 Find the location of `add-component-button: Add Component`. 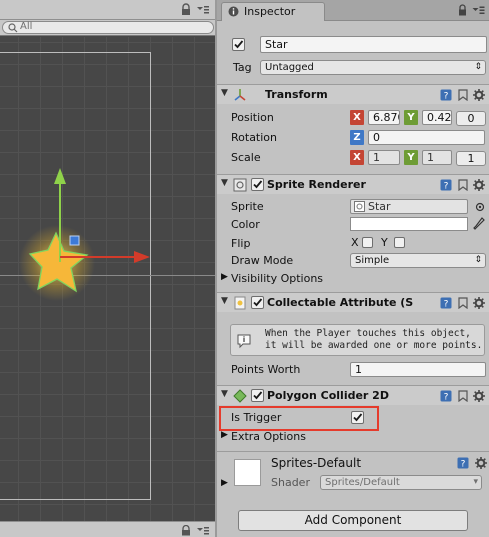

add-component-button: Add Component is located at coordinates (353, 520).